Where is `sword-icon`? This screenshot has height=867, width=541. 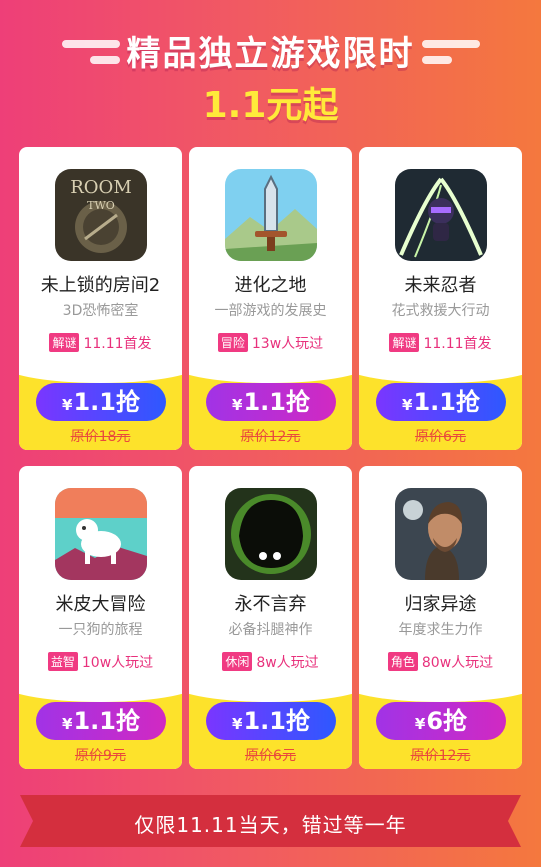 sword-icon is located at coordinates (271, 215).